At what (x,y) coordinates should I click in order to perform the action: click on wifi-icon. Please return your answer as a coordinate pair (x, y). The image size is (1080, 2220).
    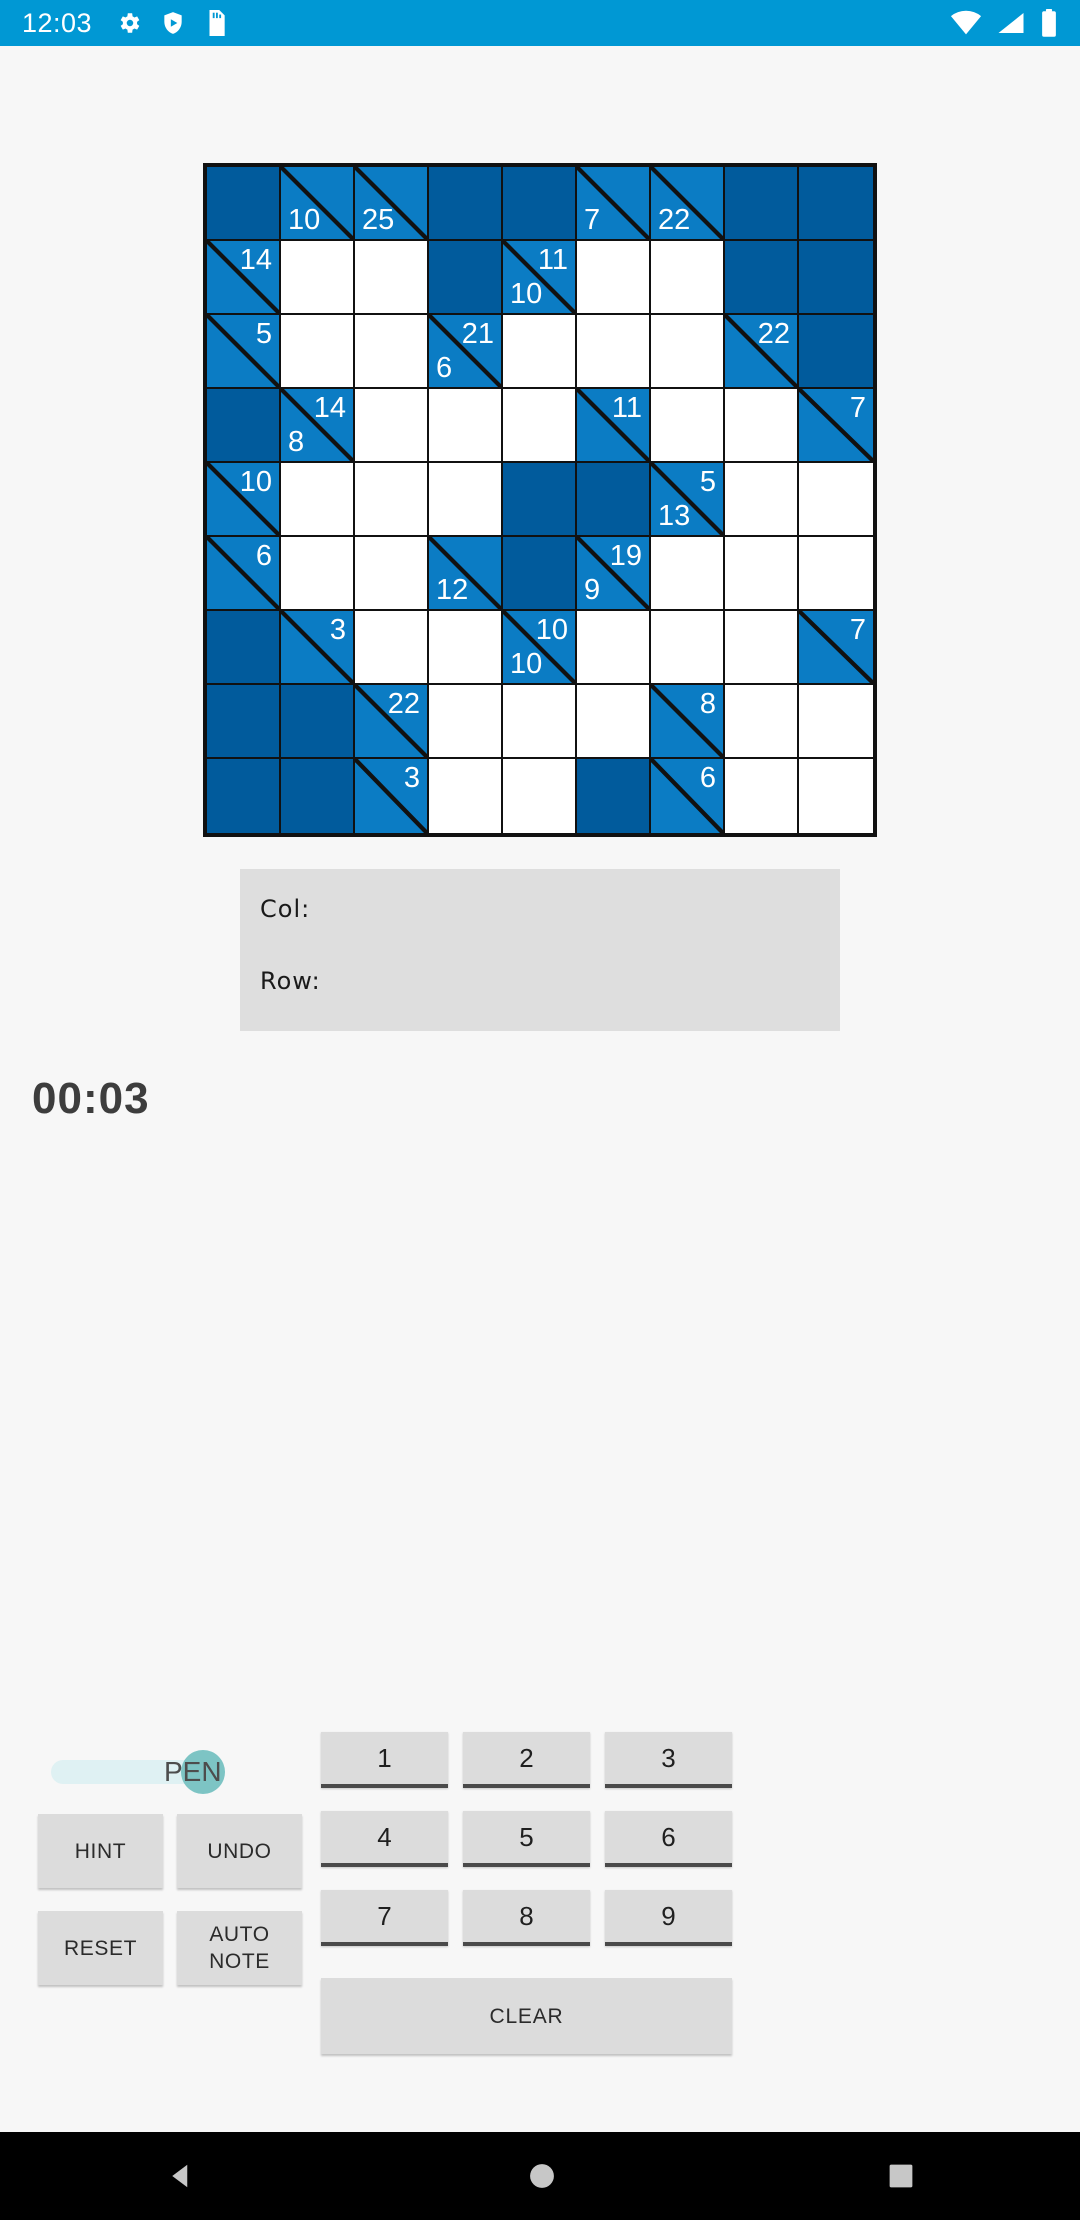
    Looking at the image, I should click on (966, 22).